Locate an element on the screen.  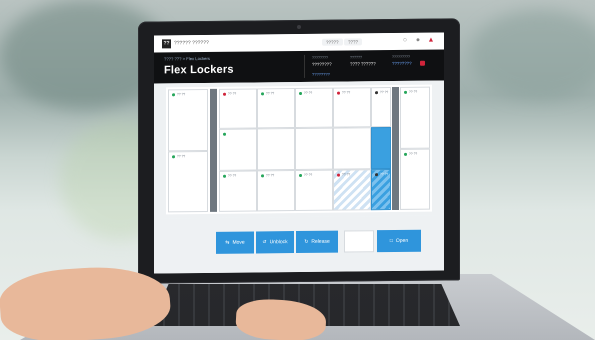
move-button: ⇆ Move is located at coordinates (235, 242).